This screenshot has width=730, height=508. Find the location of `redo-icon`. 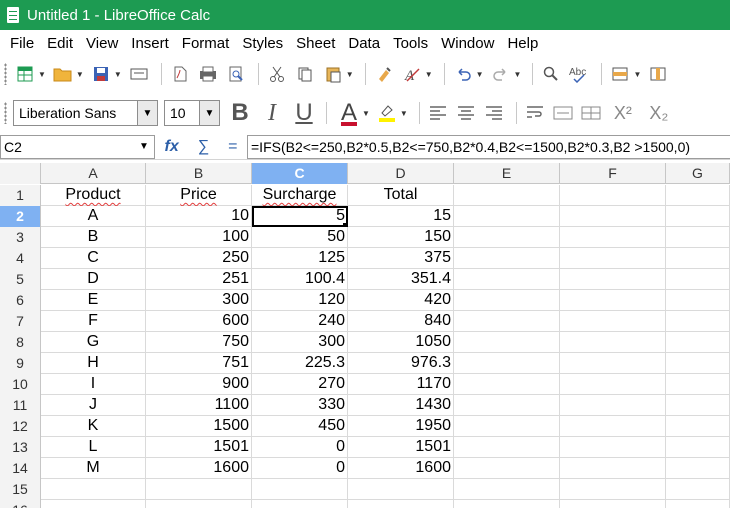

redo-icon is located at coordinates (501, 74).